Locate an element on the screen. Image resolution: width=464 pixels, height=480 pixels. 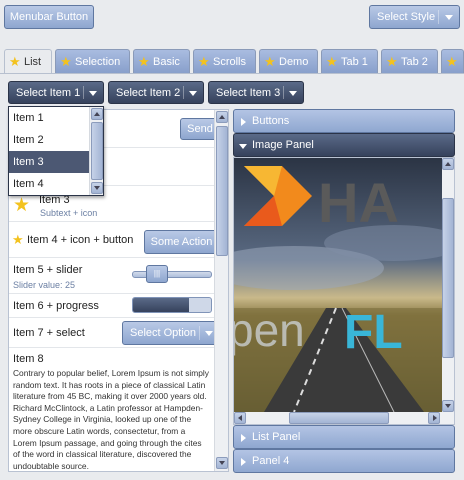
menu-item-3: Item 3 is located at coordinates (49, 162).